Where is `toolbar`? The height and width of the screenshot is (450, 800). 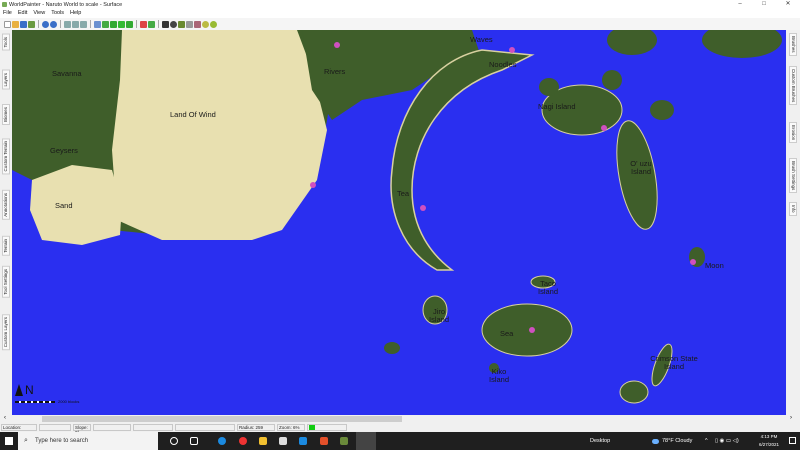
toolbar is located at coordinates (400, 24).